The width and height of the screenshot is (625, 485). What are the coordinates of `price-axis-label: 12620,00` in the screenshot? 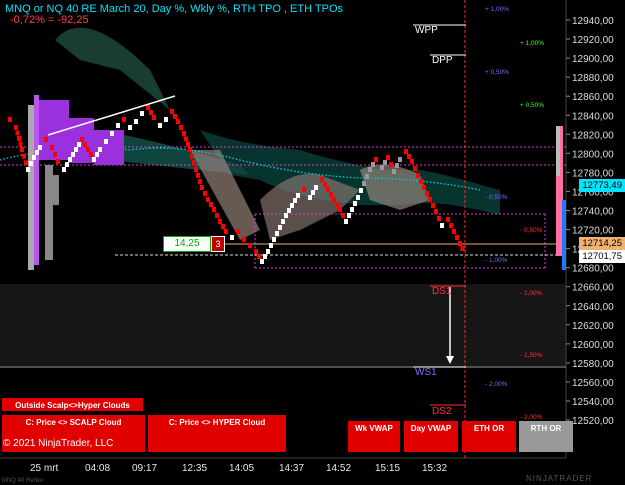 It's located at (593, 326).